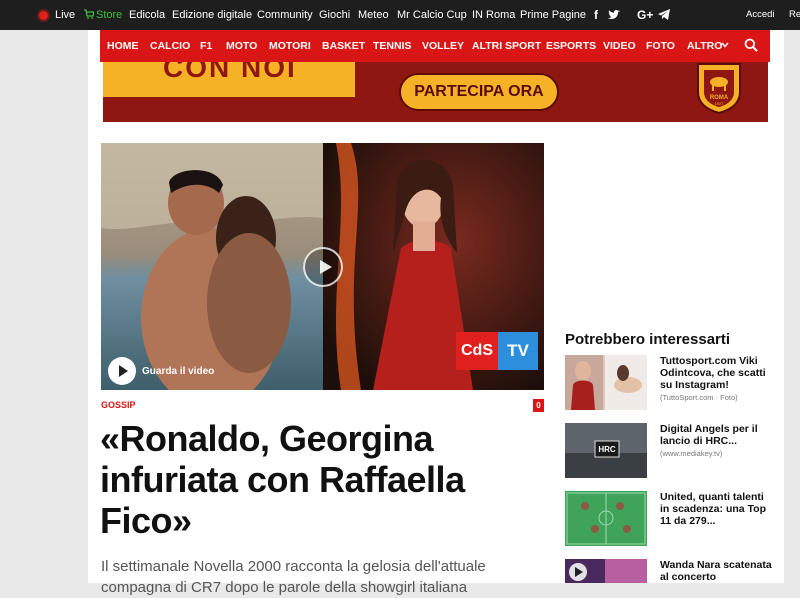 Image resolution: width=800 pixels, height=598 pixels. I want to click on edizione-digitale-link: Edizione digitale, so click(212, 15).